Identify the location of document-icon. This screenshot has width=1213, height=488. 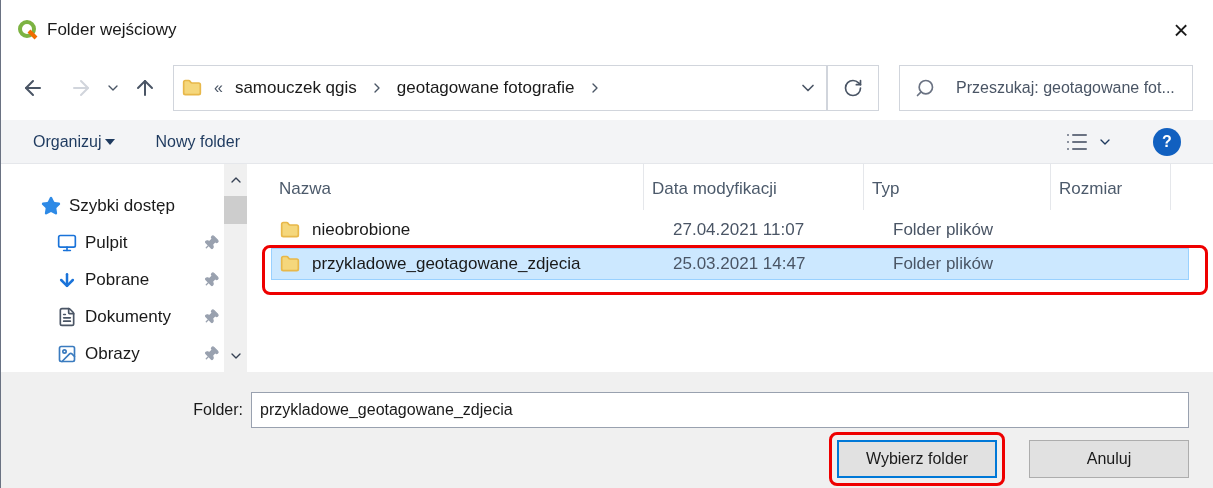
(67, 317).